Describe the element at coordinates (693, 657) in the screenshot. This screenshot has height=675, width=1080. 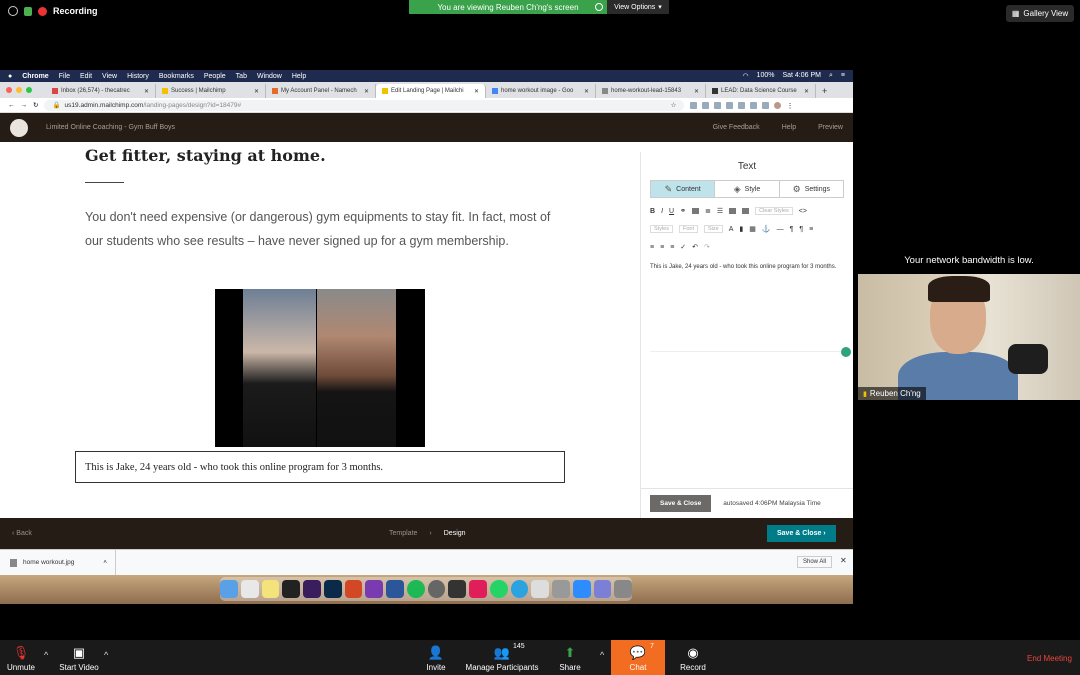
I see `record-button: ◉ Record` at that location.